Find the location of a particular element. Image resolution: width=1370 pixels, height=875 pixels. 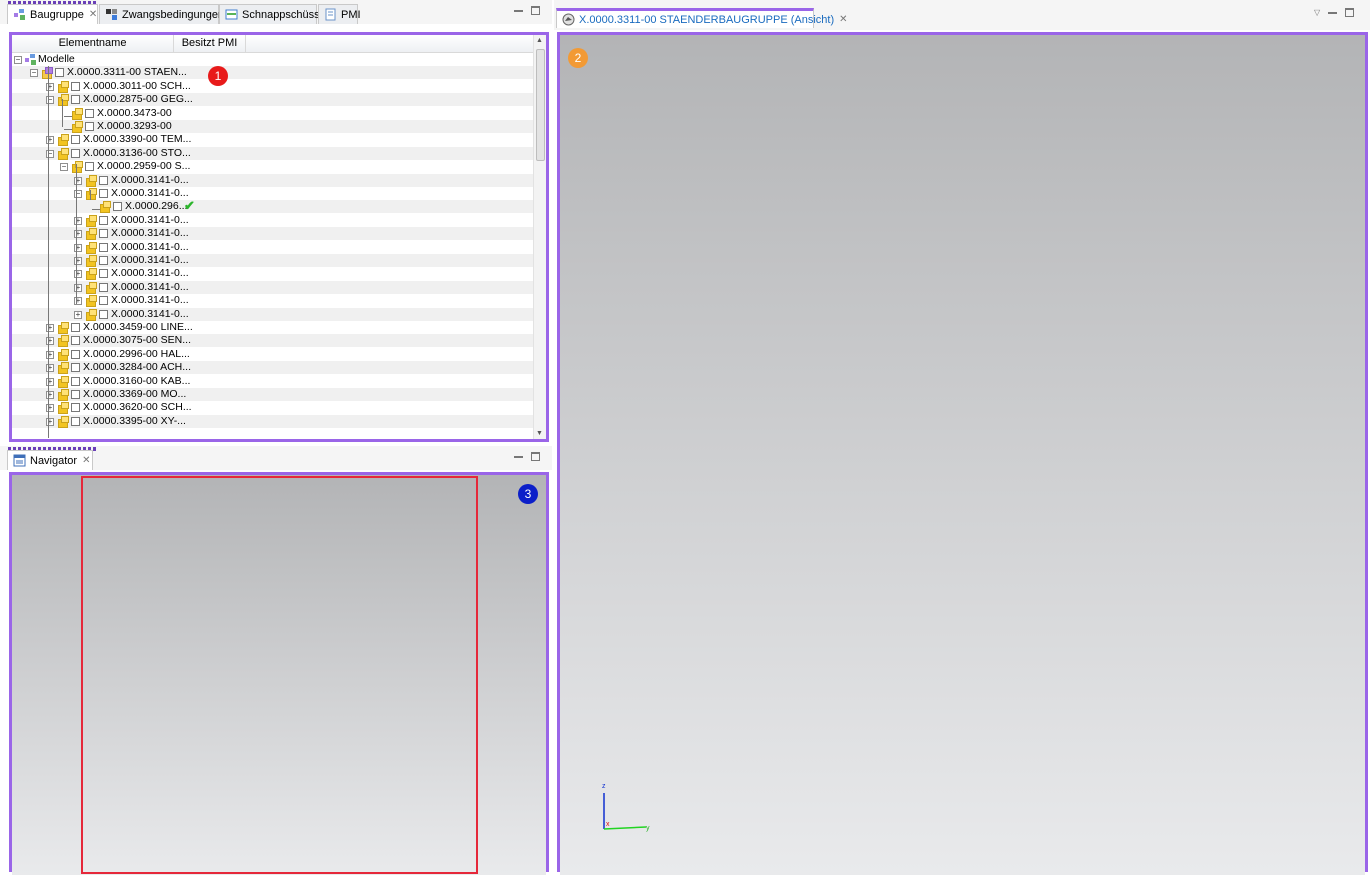

expand-icon: + is located at coordinates (78, 314).